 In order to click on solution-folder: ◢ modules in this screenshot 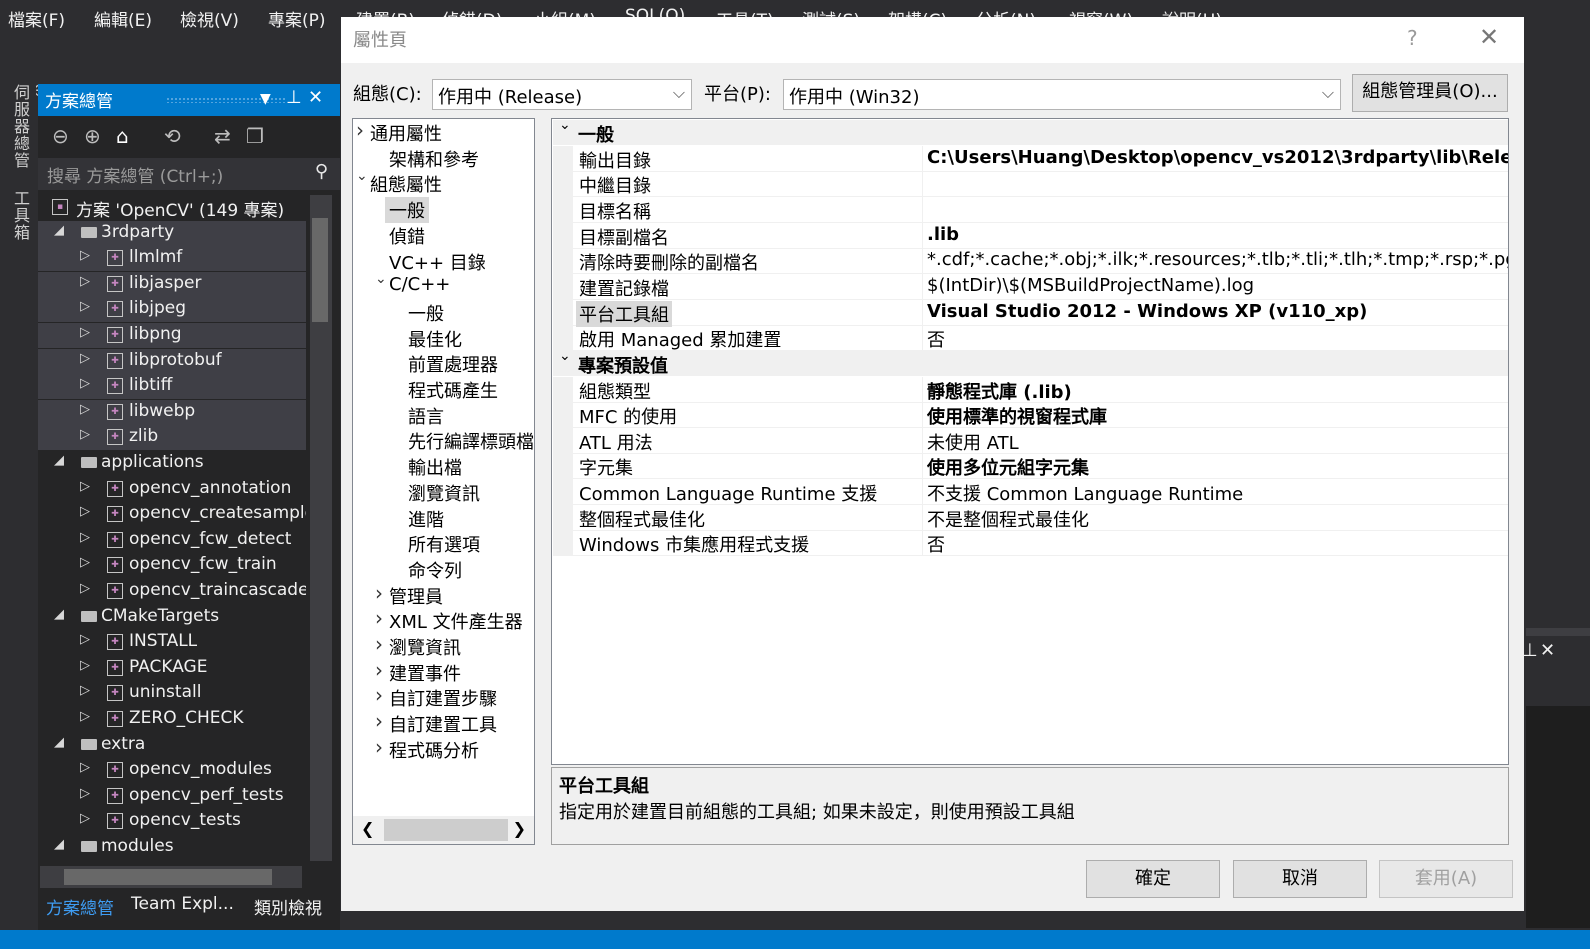, I will do `click(172, 847)`.